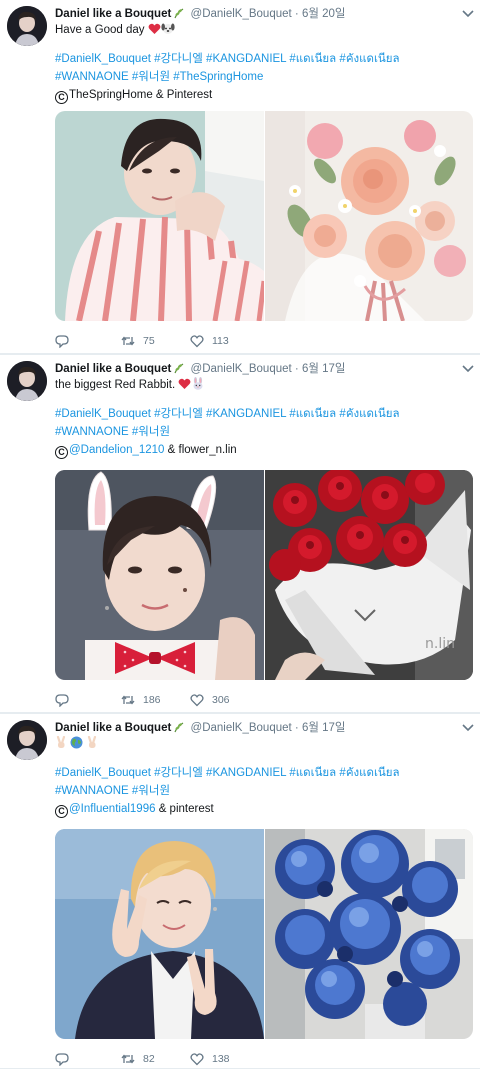 This screenshot has height=1069, width=480. I want to click on tweet-text: the biggest Red Rabbit., so click(262, 386).